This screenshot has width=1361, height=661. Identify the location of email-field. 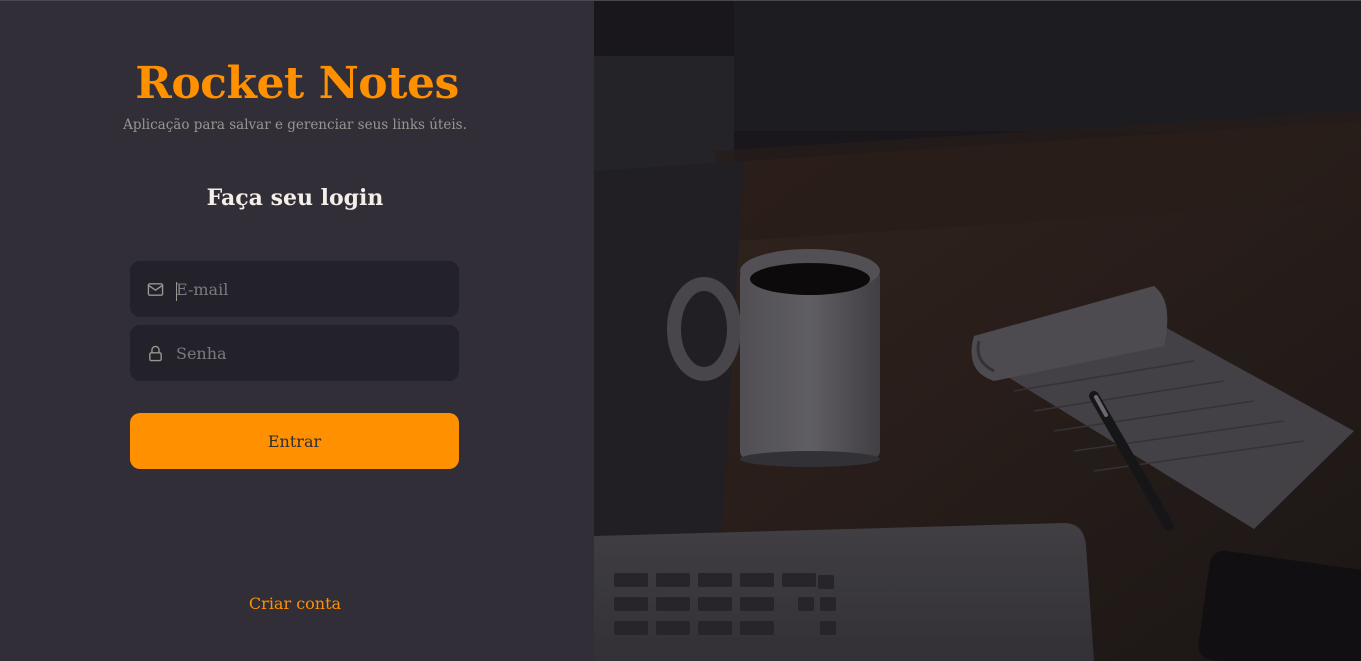
(294, 289).